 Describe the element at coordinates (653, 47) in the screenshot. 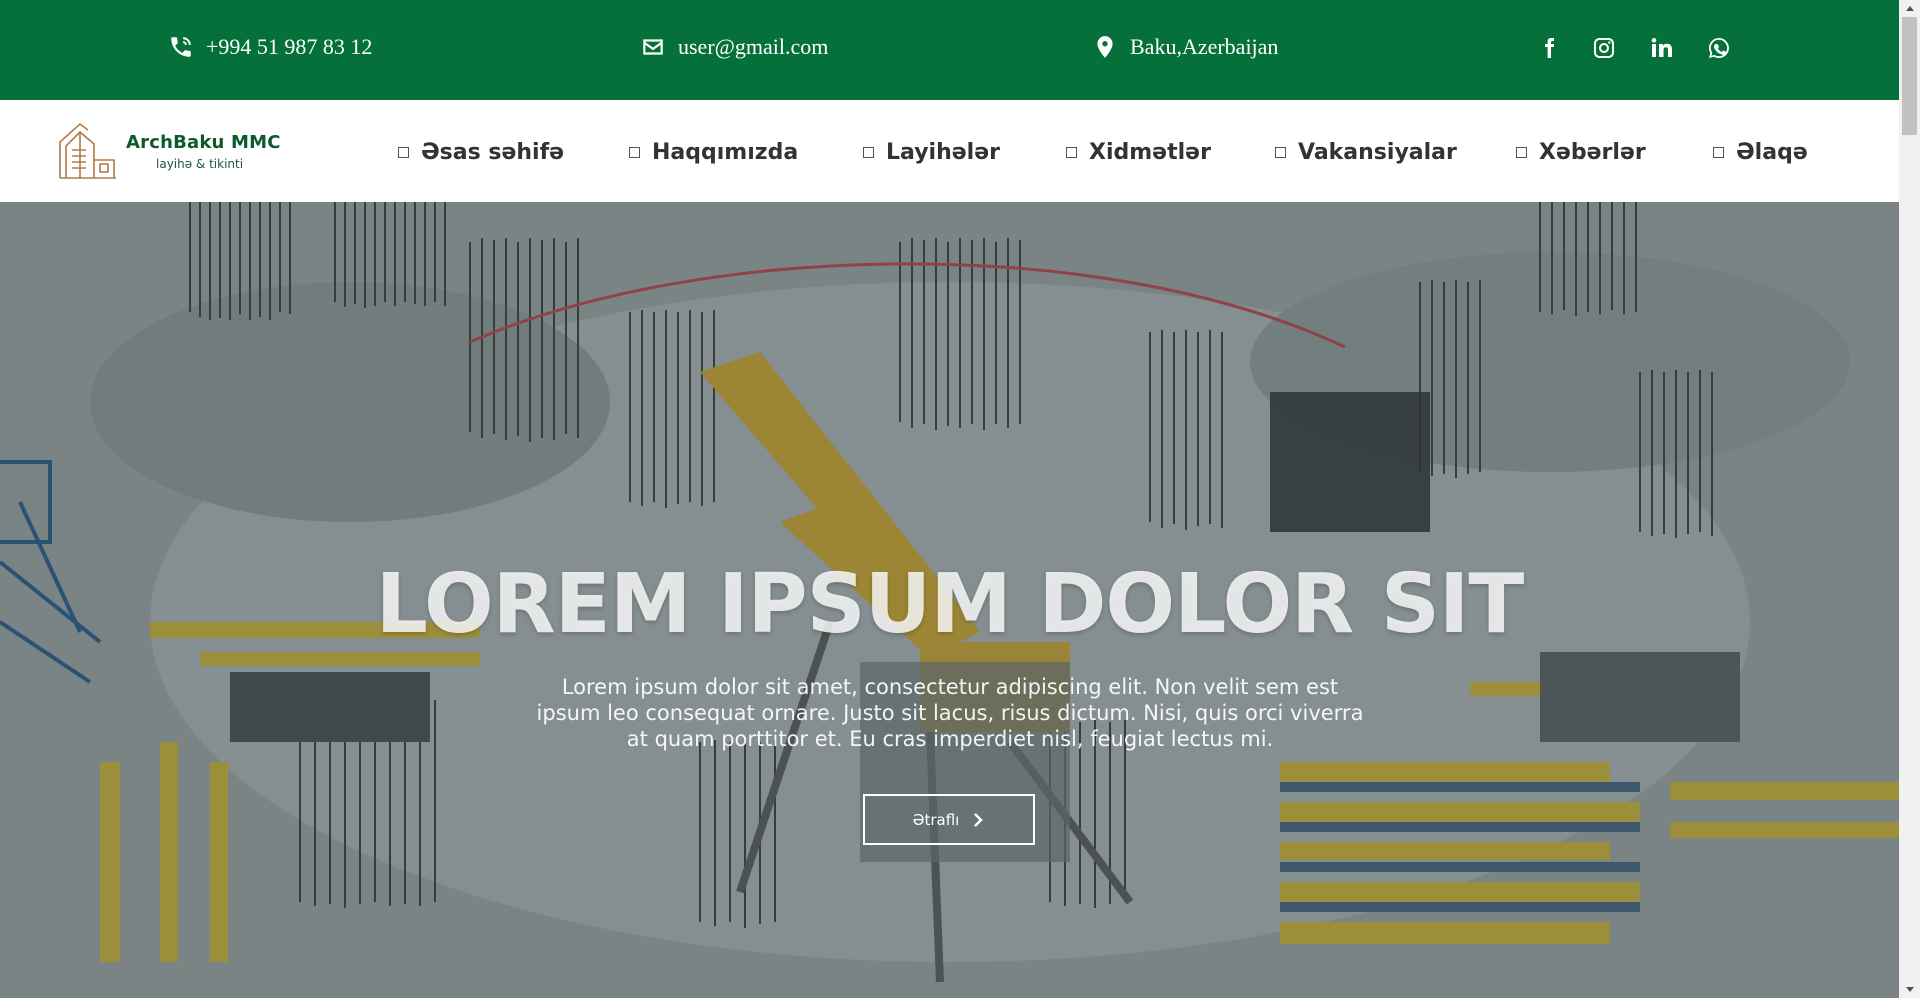

I see `envelope-icon` at that location.